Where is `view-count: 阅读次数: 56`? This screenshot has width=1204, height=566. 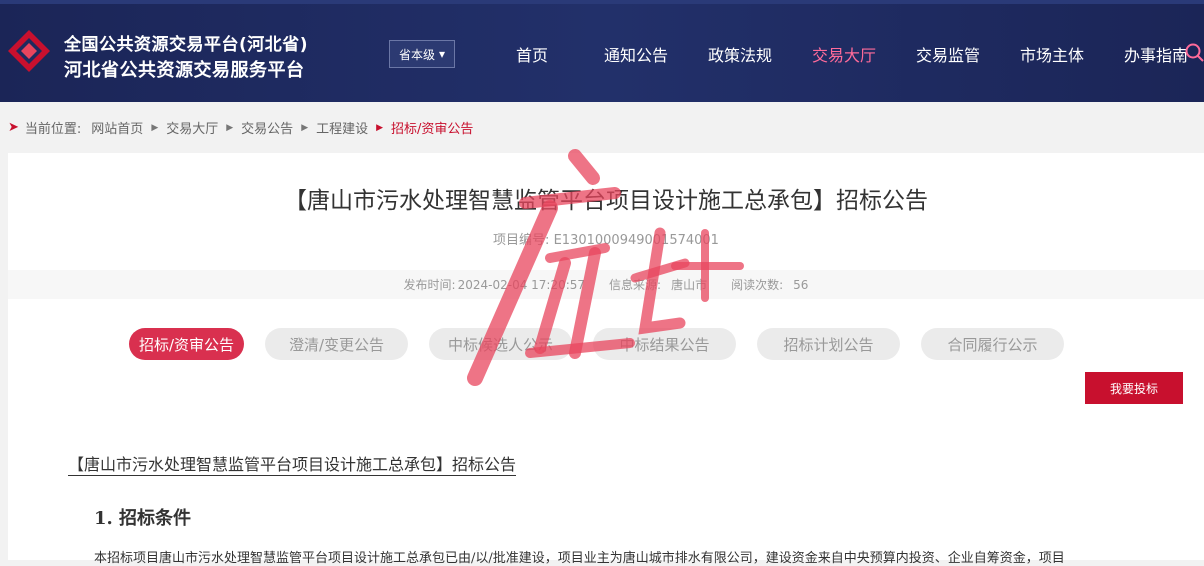 view-count: 阅读次数: 56 is located at coordinates (769, 284).